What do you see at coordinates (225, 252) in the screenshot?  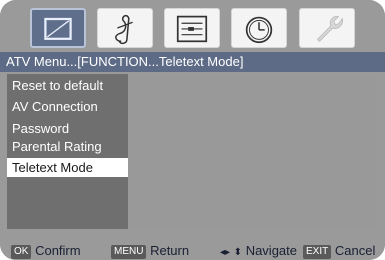 I see `navigate-arrows-icon: ◂▸` at bounding box center [225, 252].